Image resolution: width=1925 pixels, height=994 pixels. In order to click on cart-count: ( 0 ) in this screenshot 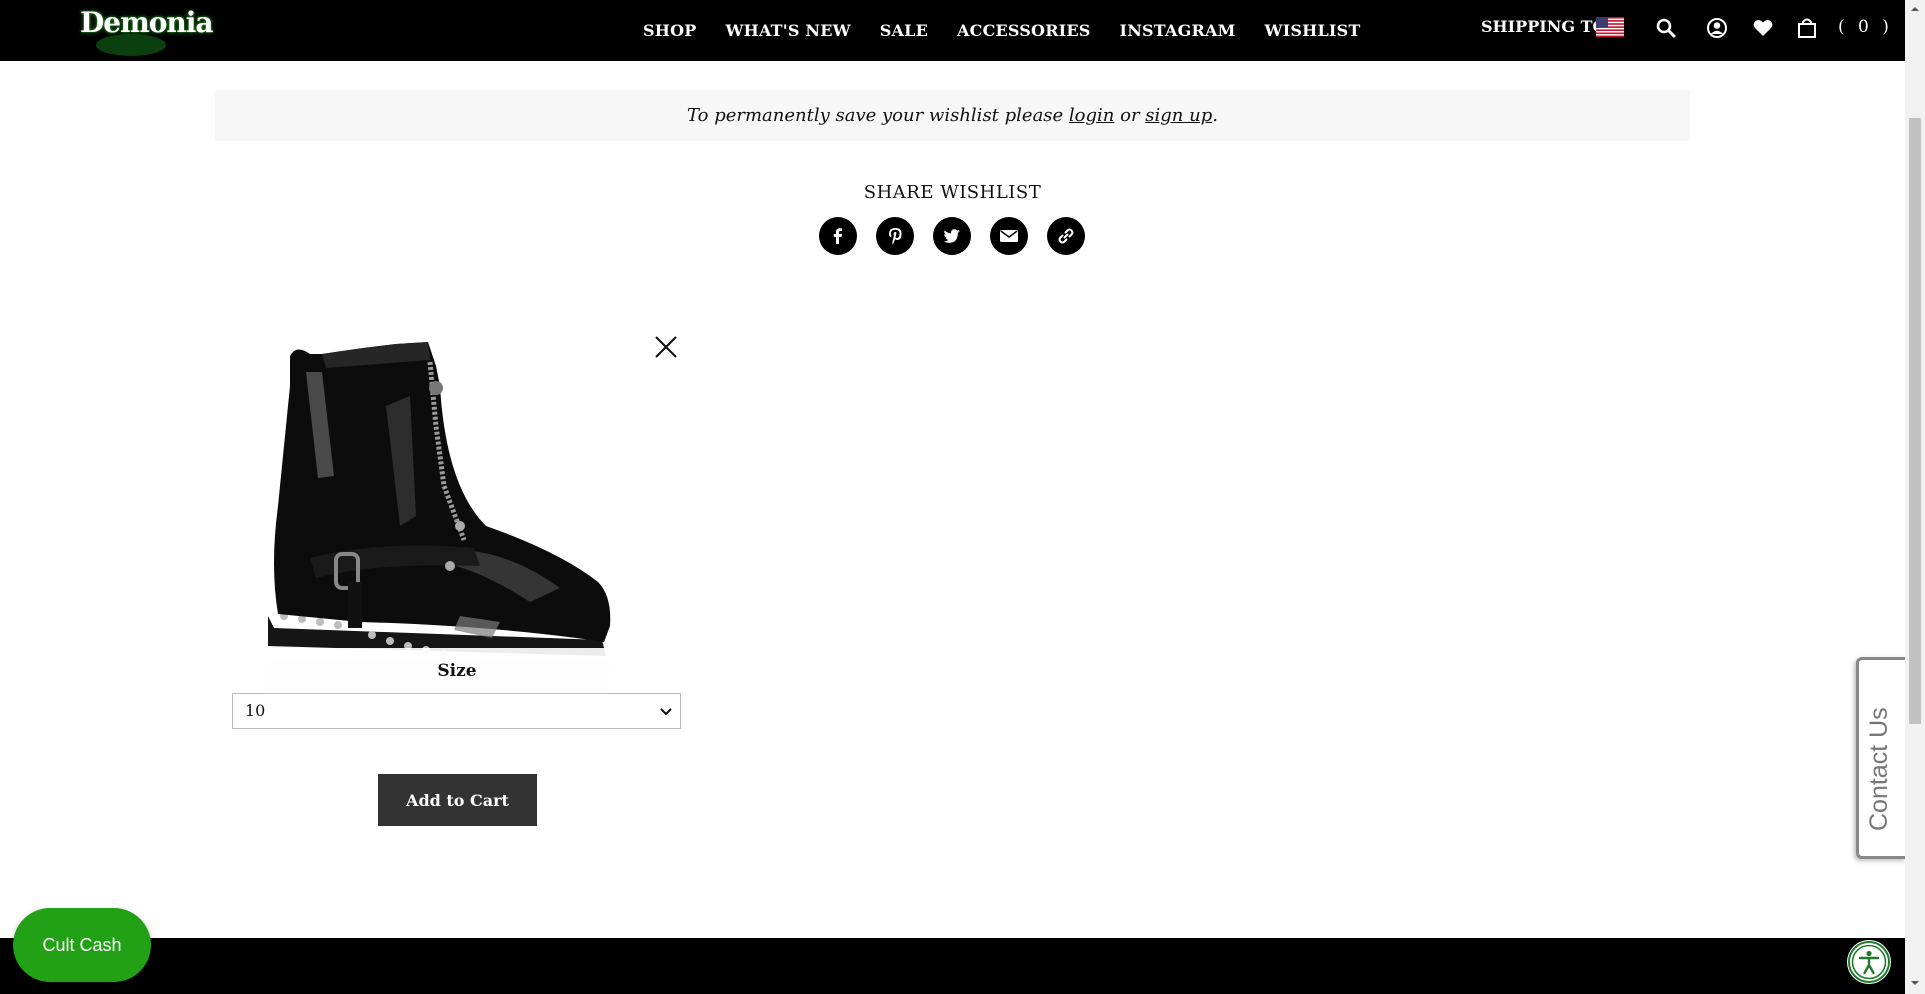, I will do `click(1865, 27)`.